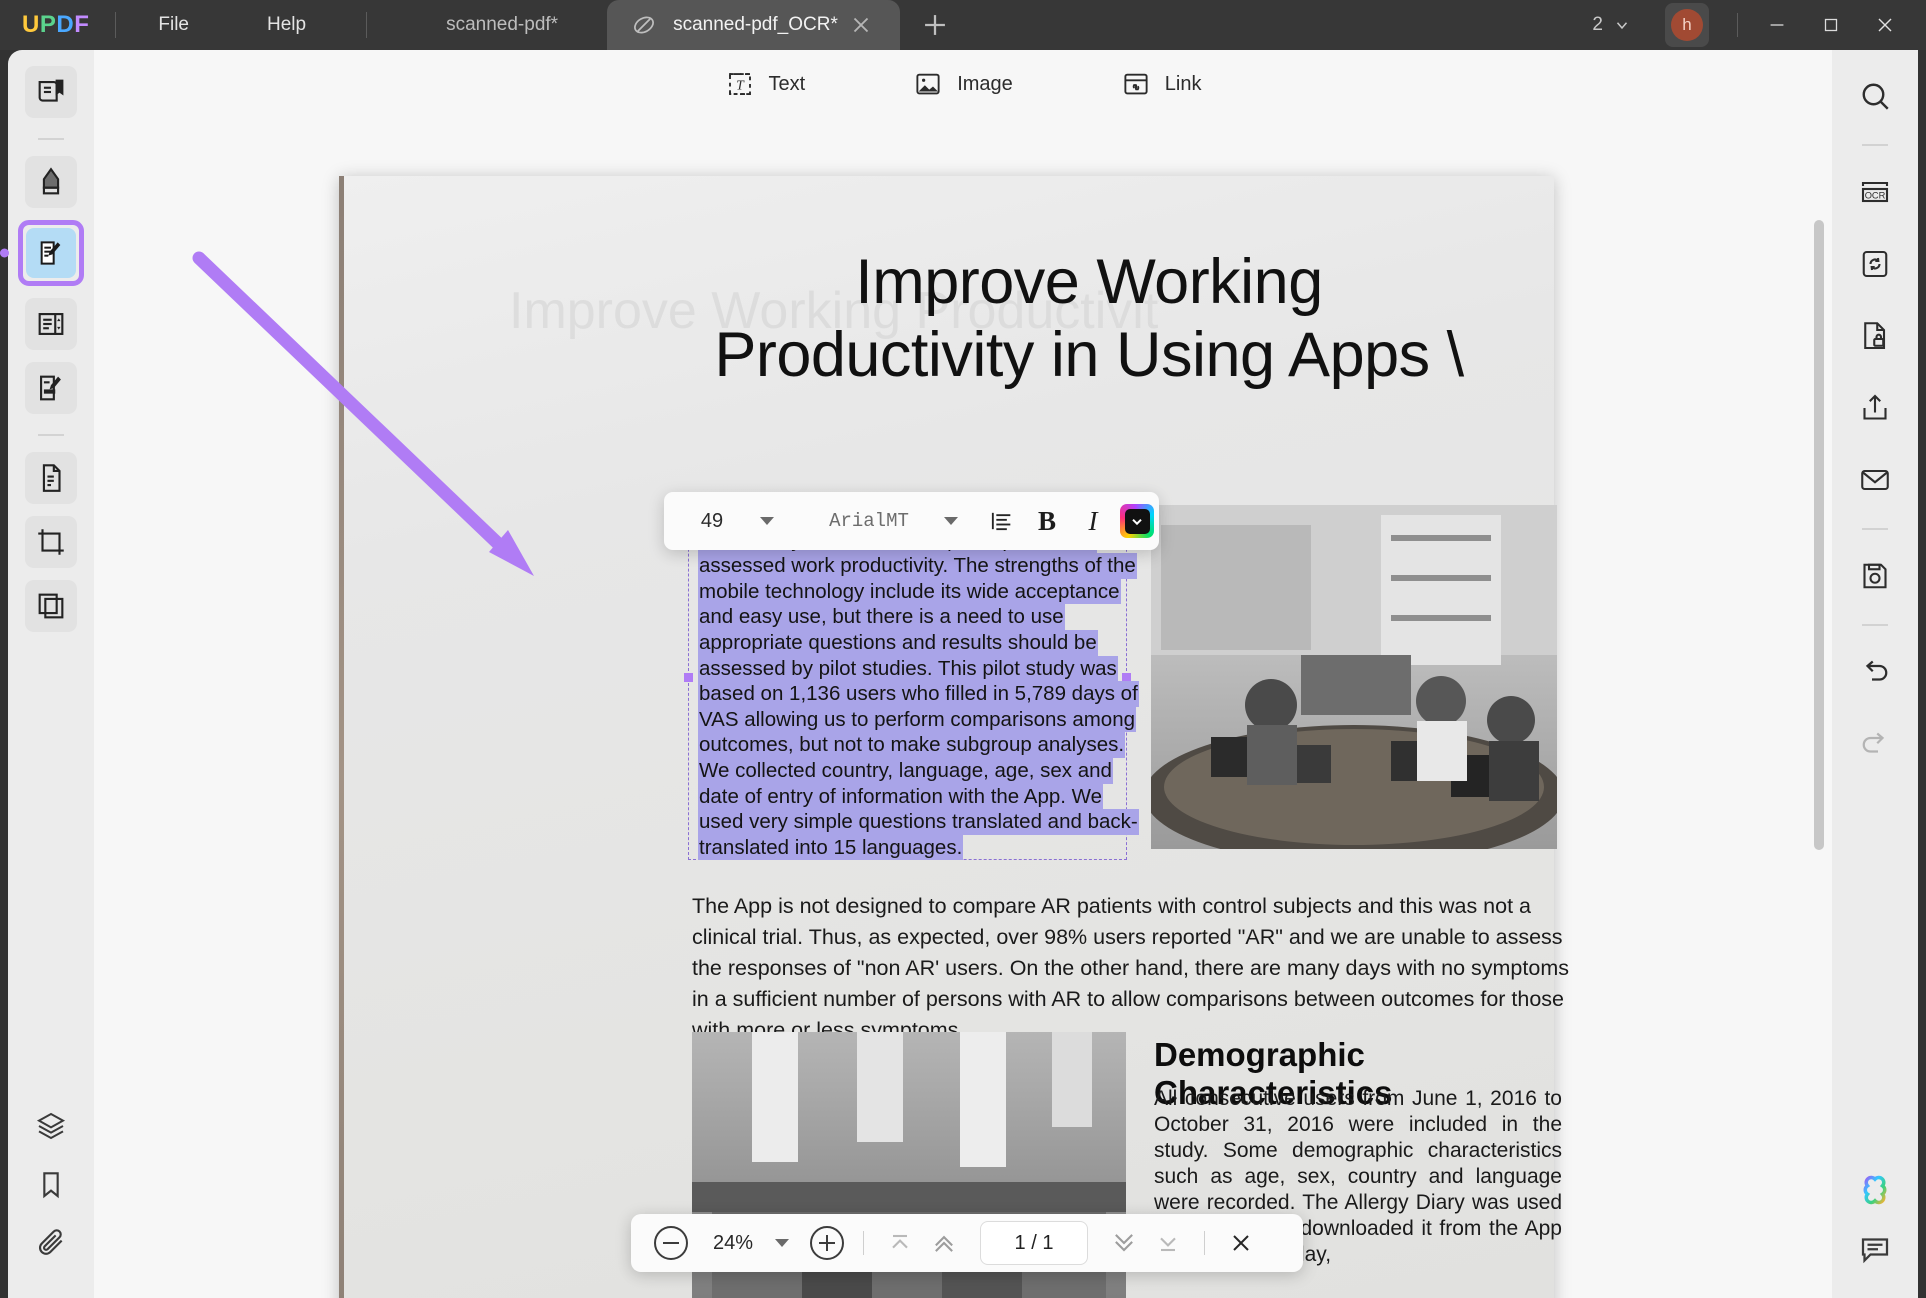 The width and height of the screenshot is (1926, 1298). I want to click on resize-handle-left, so click(688, 677).